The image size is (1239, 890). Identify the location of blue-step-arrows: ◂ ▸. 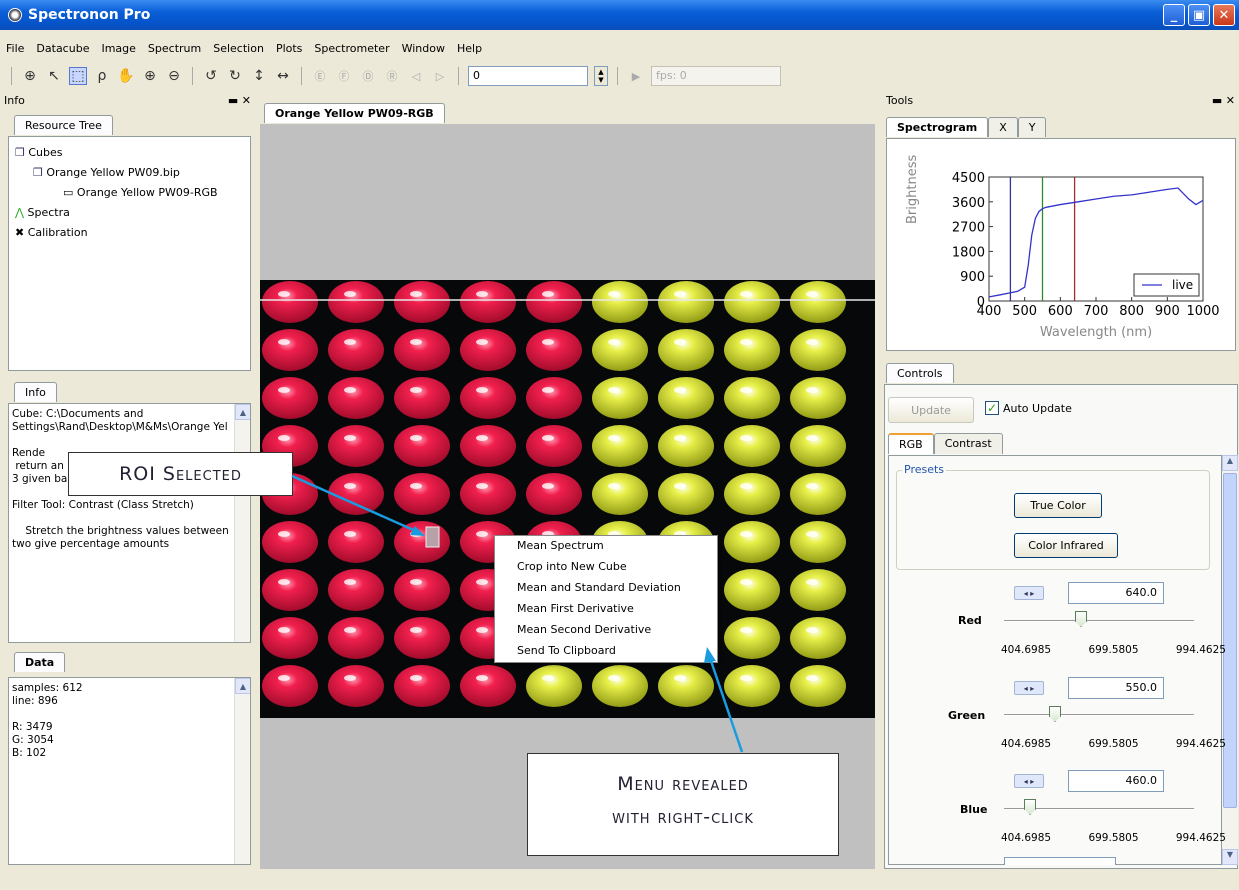
(1029, 781).